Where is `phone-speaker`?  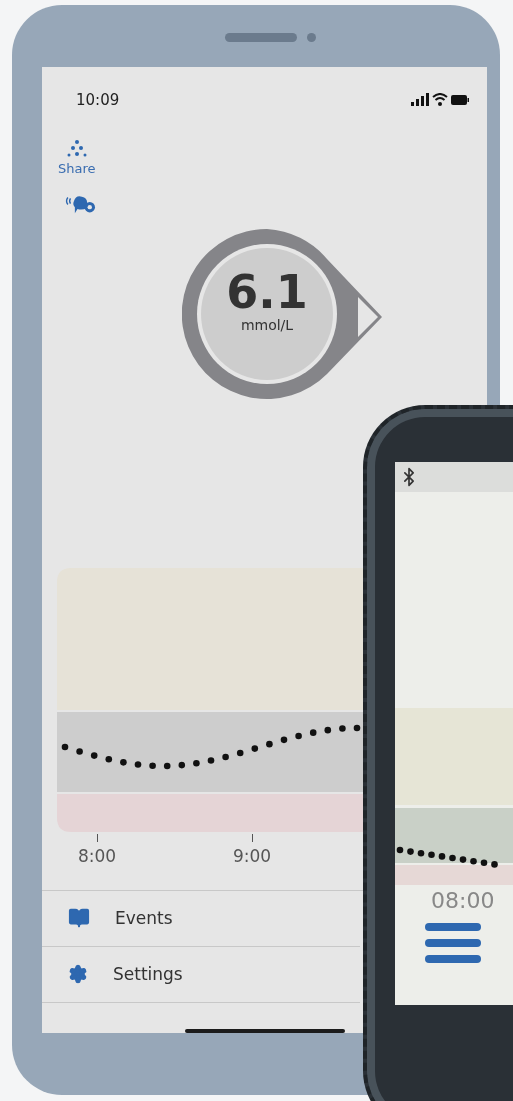
phone-speaker is located at coordinates (261, 37).